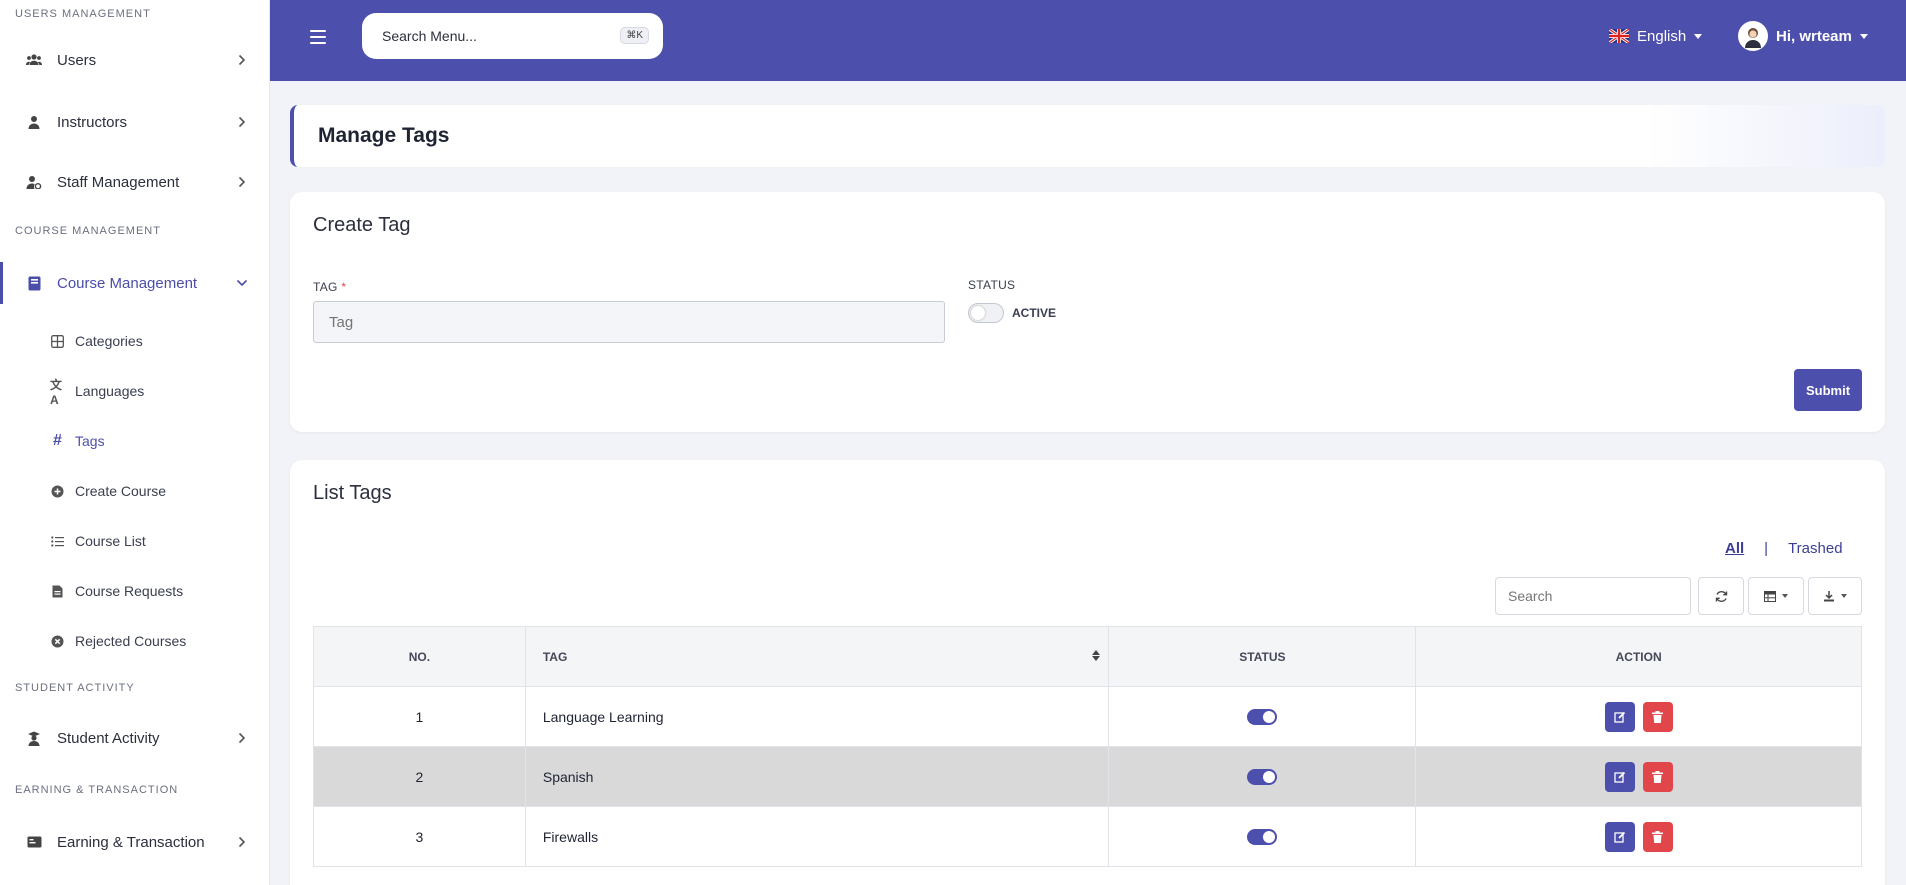 This screenshot has height=885, width=1906. Describe the element at coordinates (34, 60) in the screenshot. I see `users-icon` at that location.